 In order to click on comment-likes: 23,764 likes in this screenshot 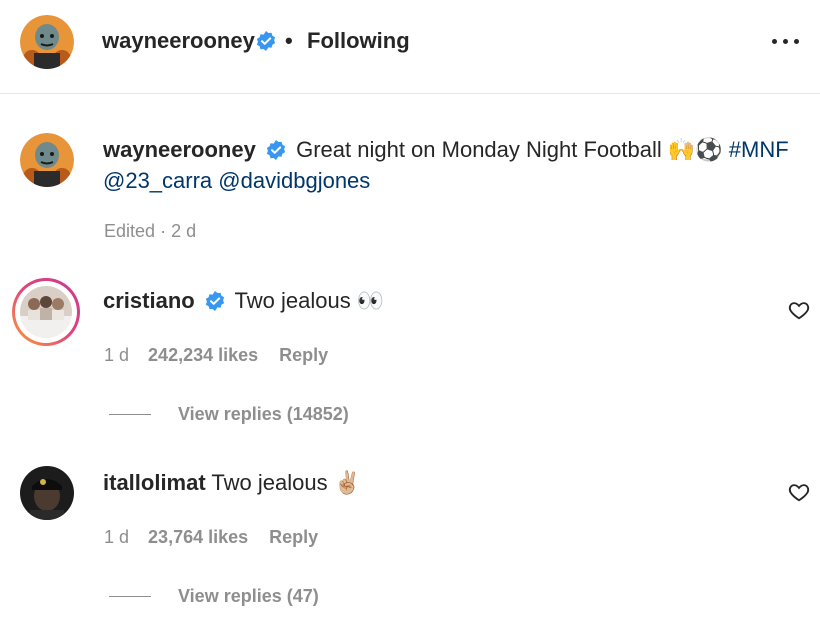, I will do `click(198, 537)`.